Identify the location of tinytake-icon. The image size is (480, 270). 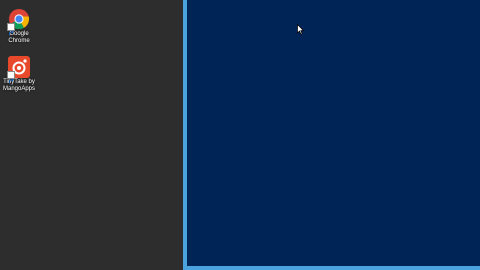
(18, 70).